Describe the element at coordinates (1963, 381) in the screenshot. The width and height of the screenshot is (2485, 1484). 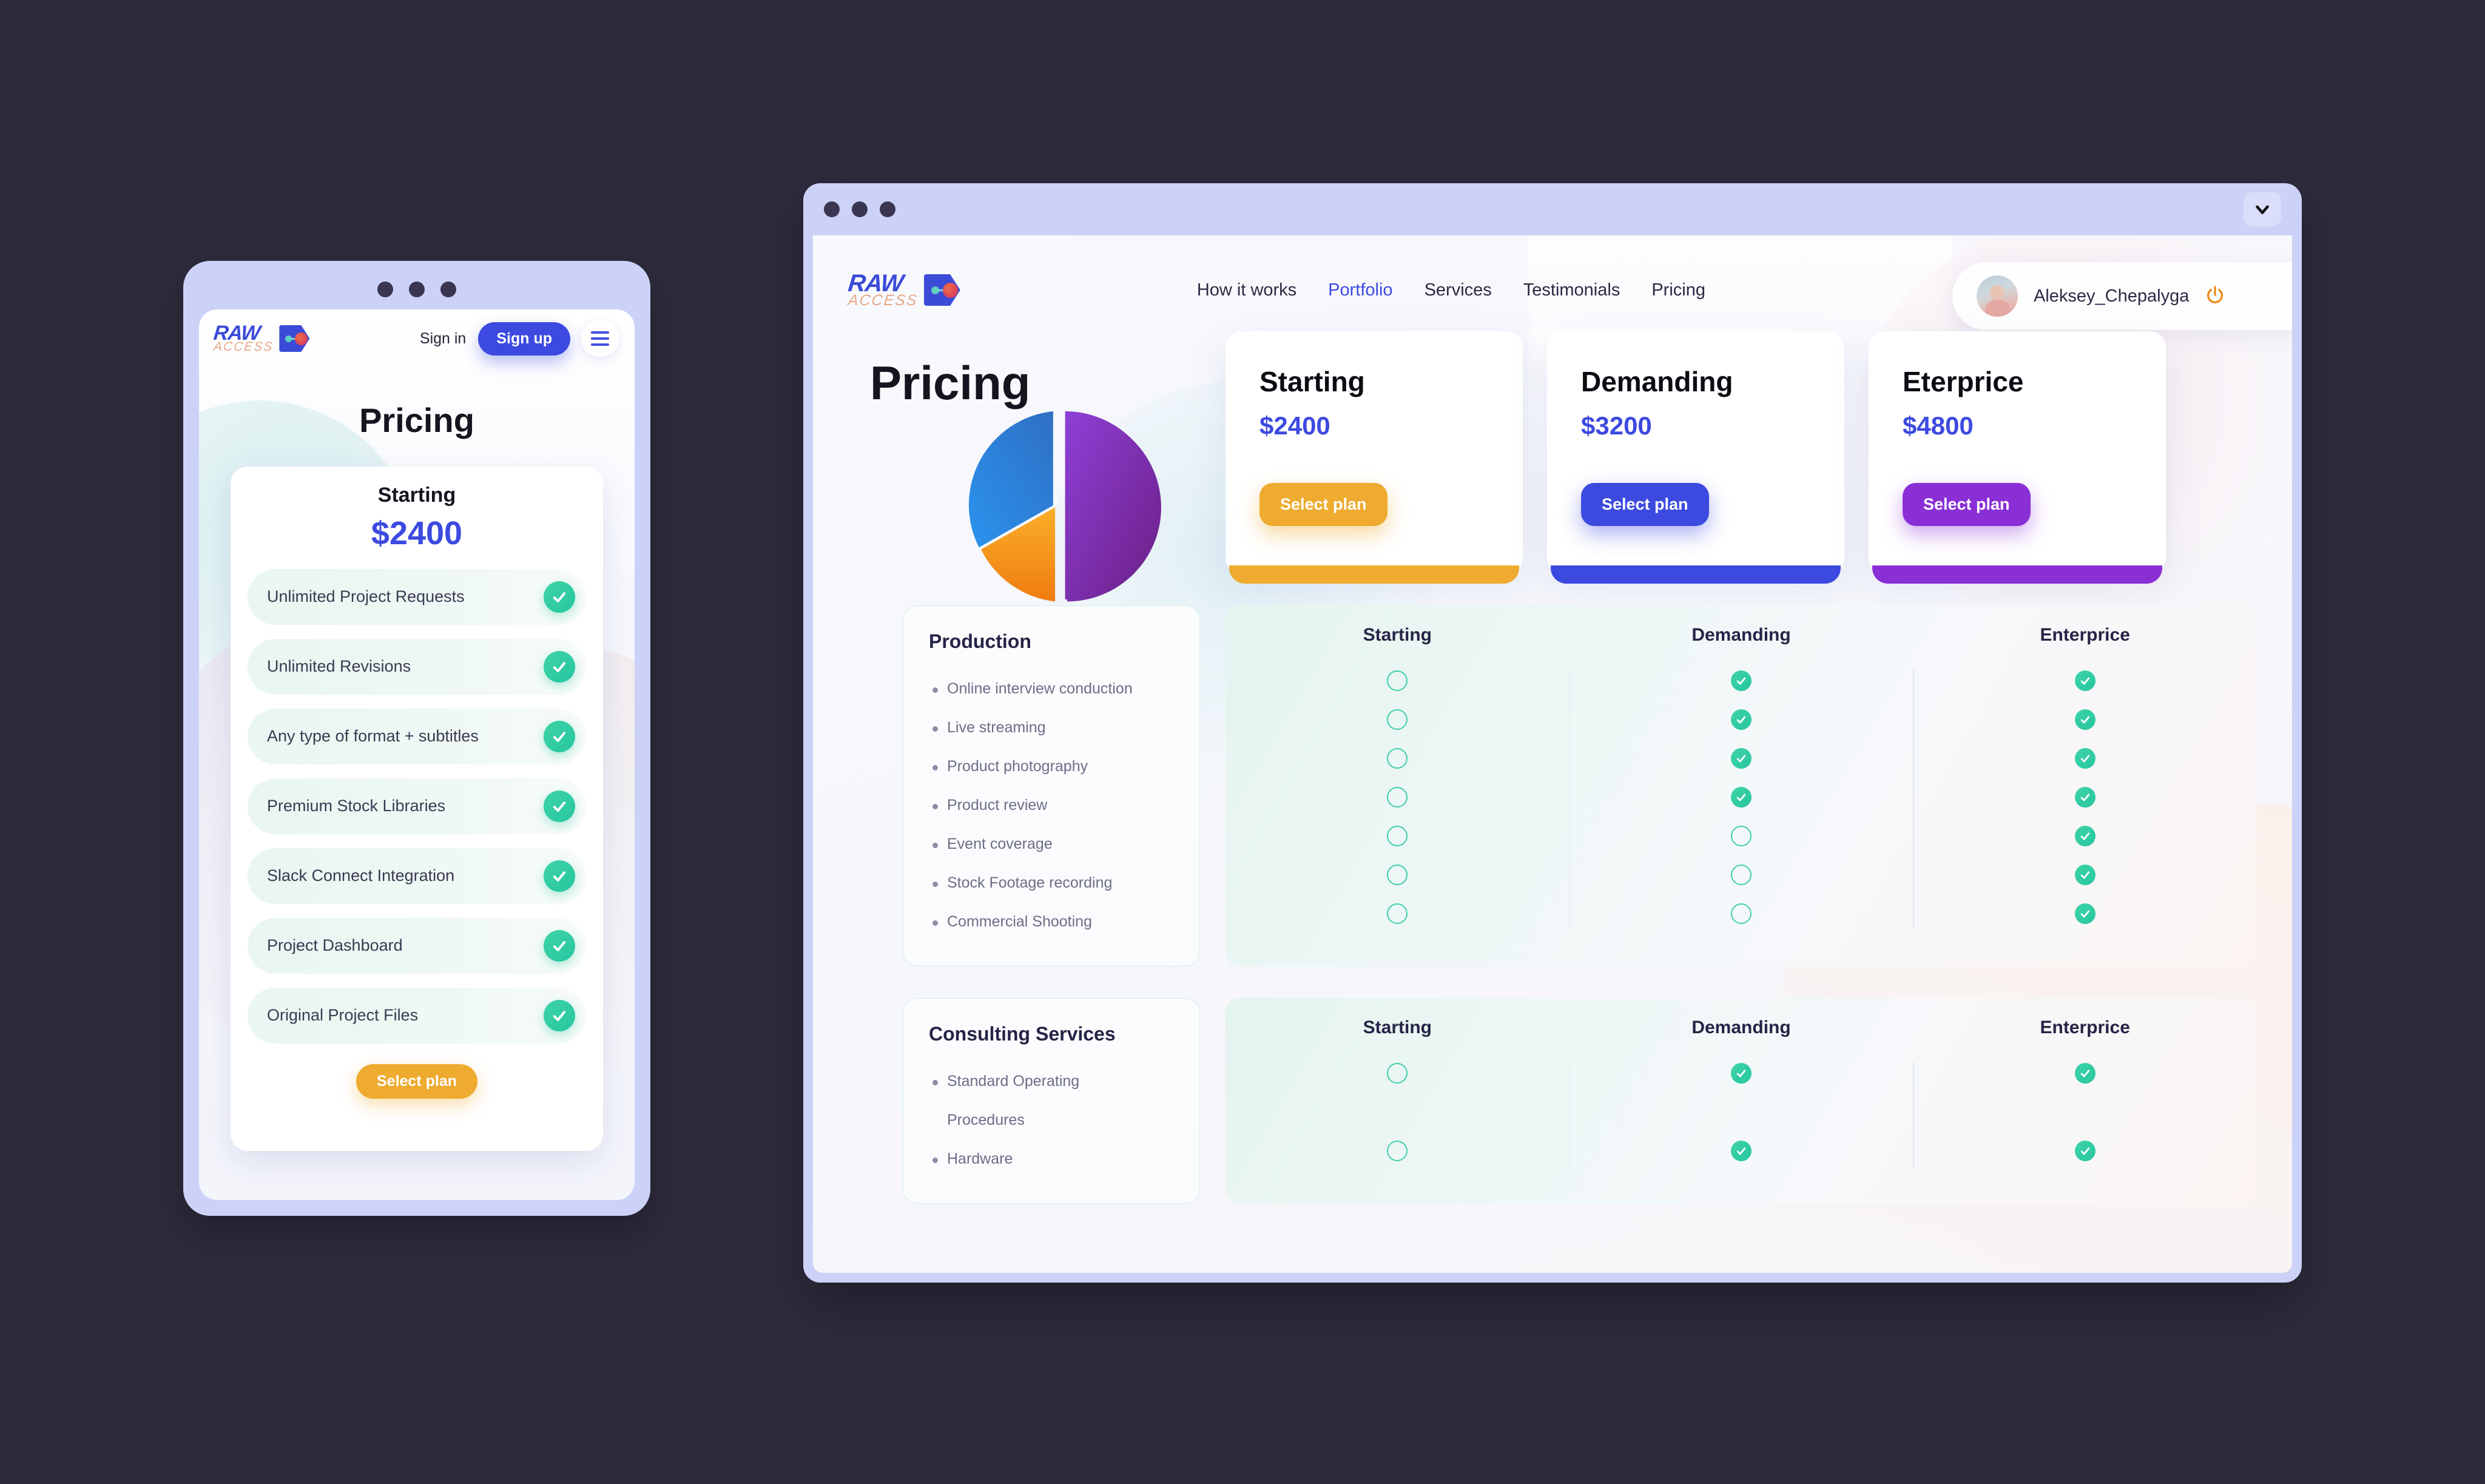
I see `plan-name: Eterprice` at that location.